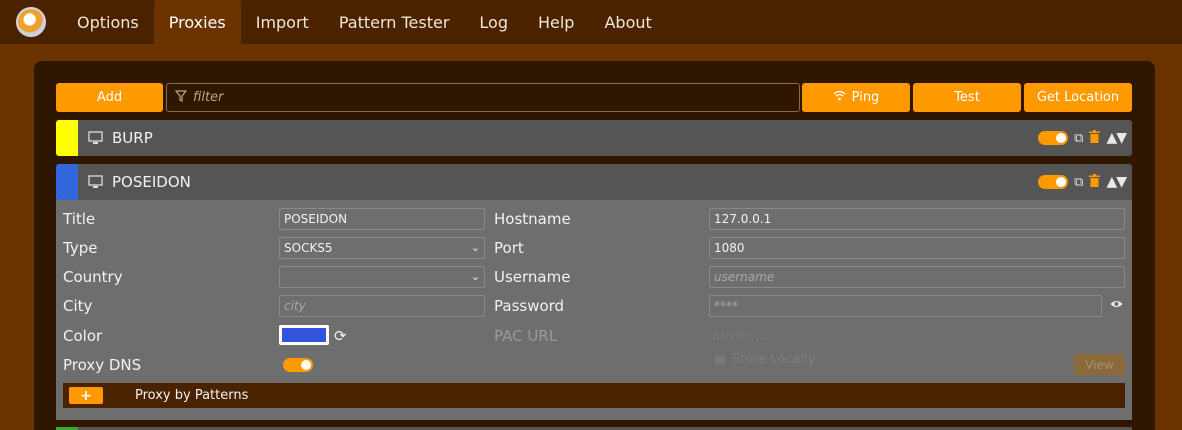 This screenshot has width=1182, height=430. Describe the element at coordinates (192, 395) in the screenshot. I see `proxy-by-patterns-label: Proxy by Patterns` at that location.